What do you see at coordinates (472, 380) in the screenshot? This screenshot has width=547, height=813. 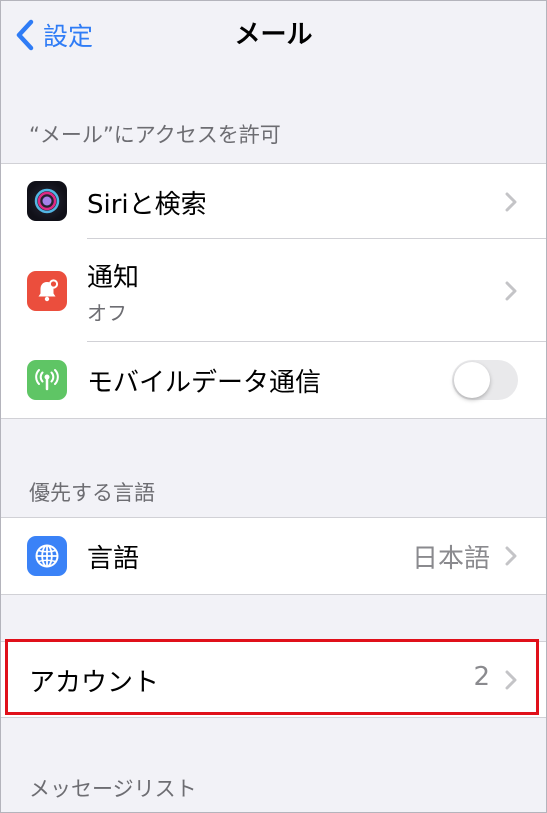 I see `toggle-knob` at bounding box center [472, 380].